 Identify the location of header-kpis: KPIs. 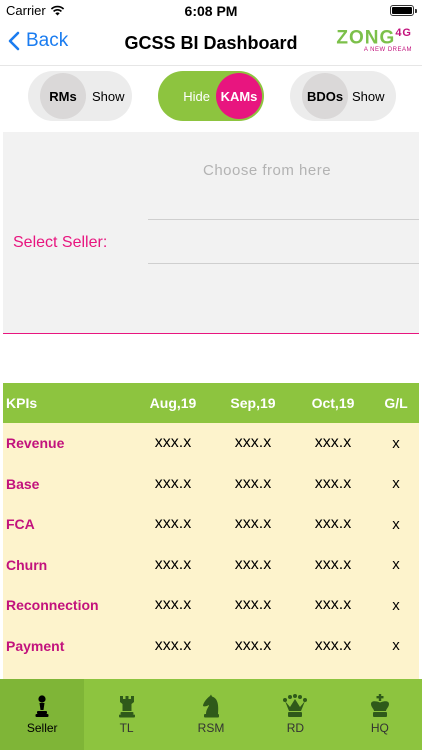
(22, 403).